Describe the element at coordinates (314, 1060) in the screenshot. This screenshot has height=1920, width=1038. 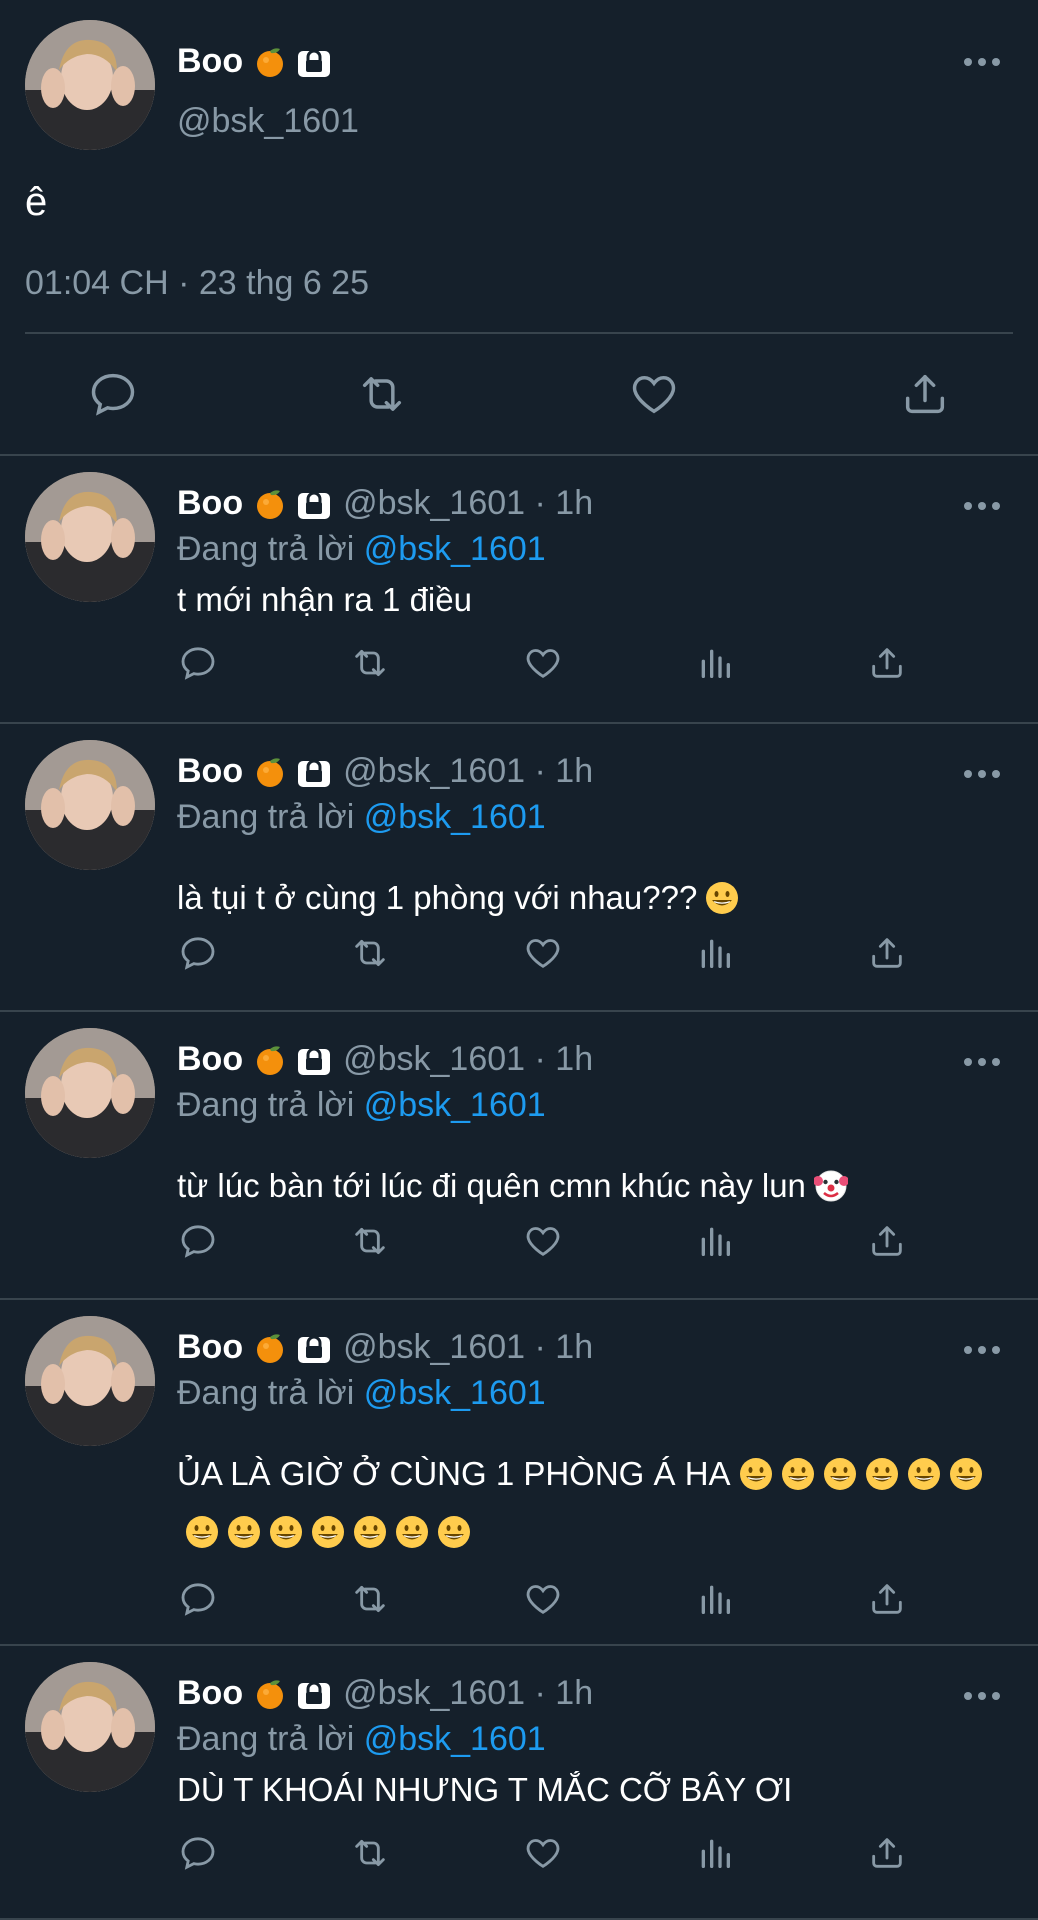
I see `lock-icon` at that location.